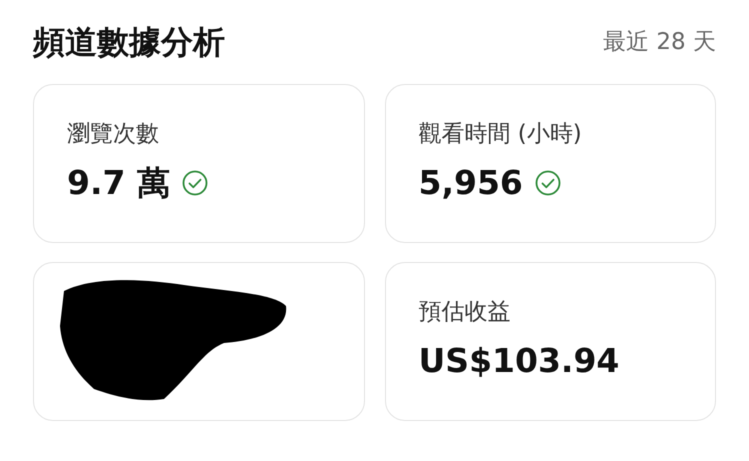 The width and height of the screenshot is (749, 461). Describe the element at coordinates (465, 312) in the screenshot. I see `metric-label: 預估收益` at that location.